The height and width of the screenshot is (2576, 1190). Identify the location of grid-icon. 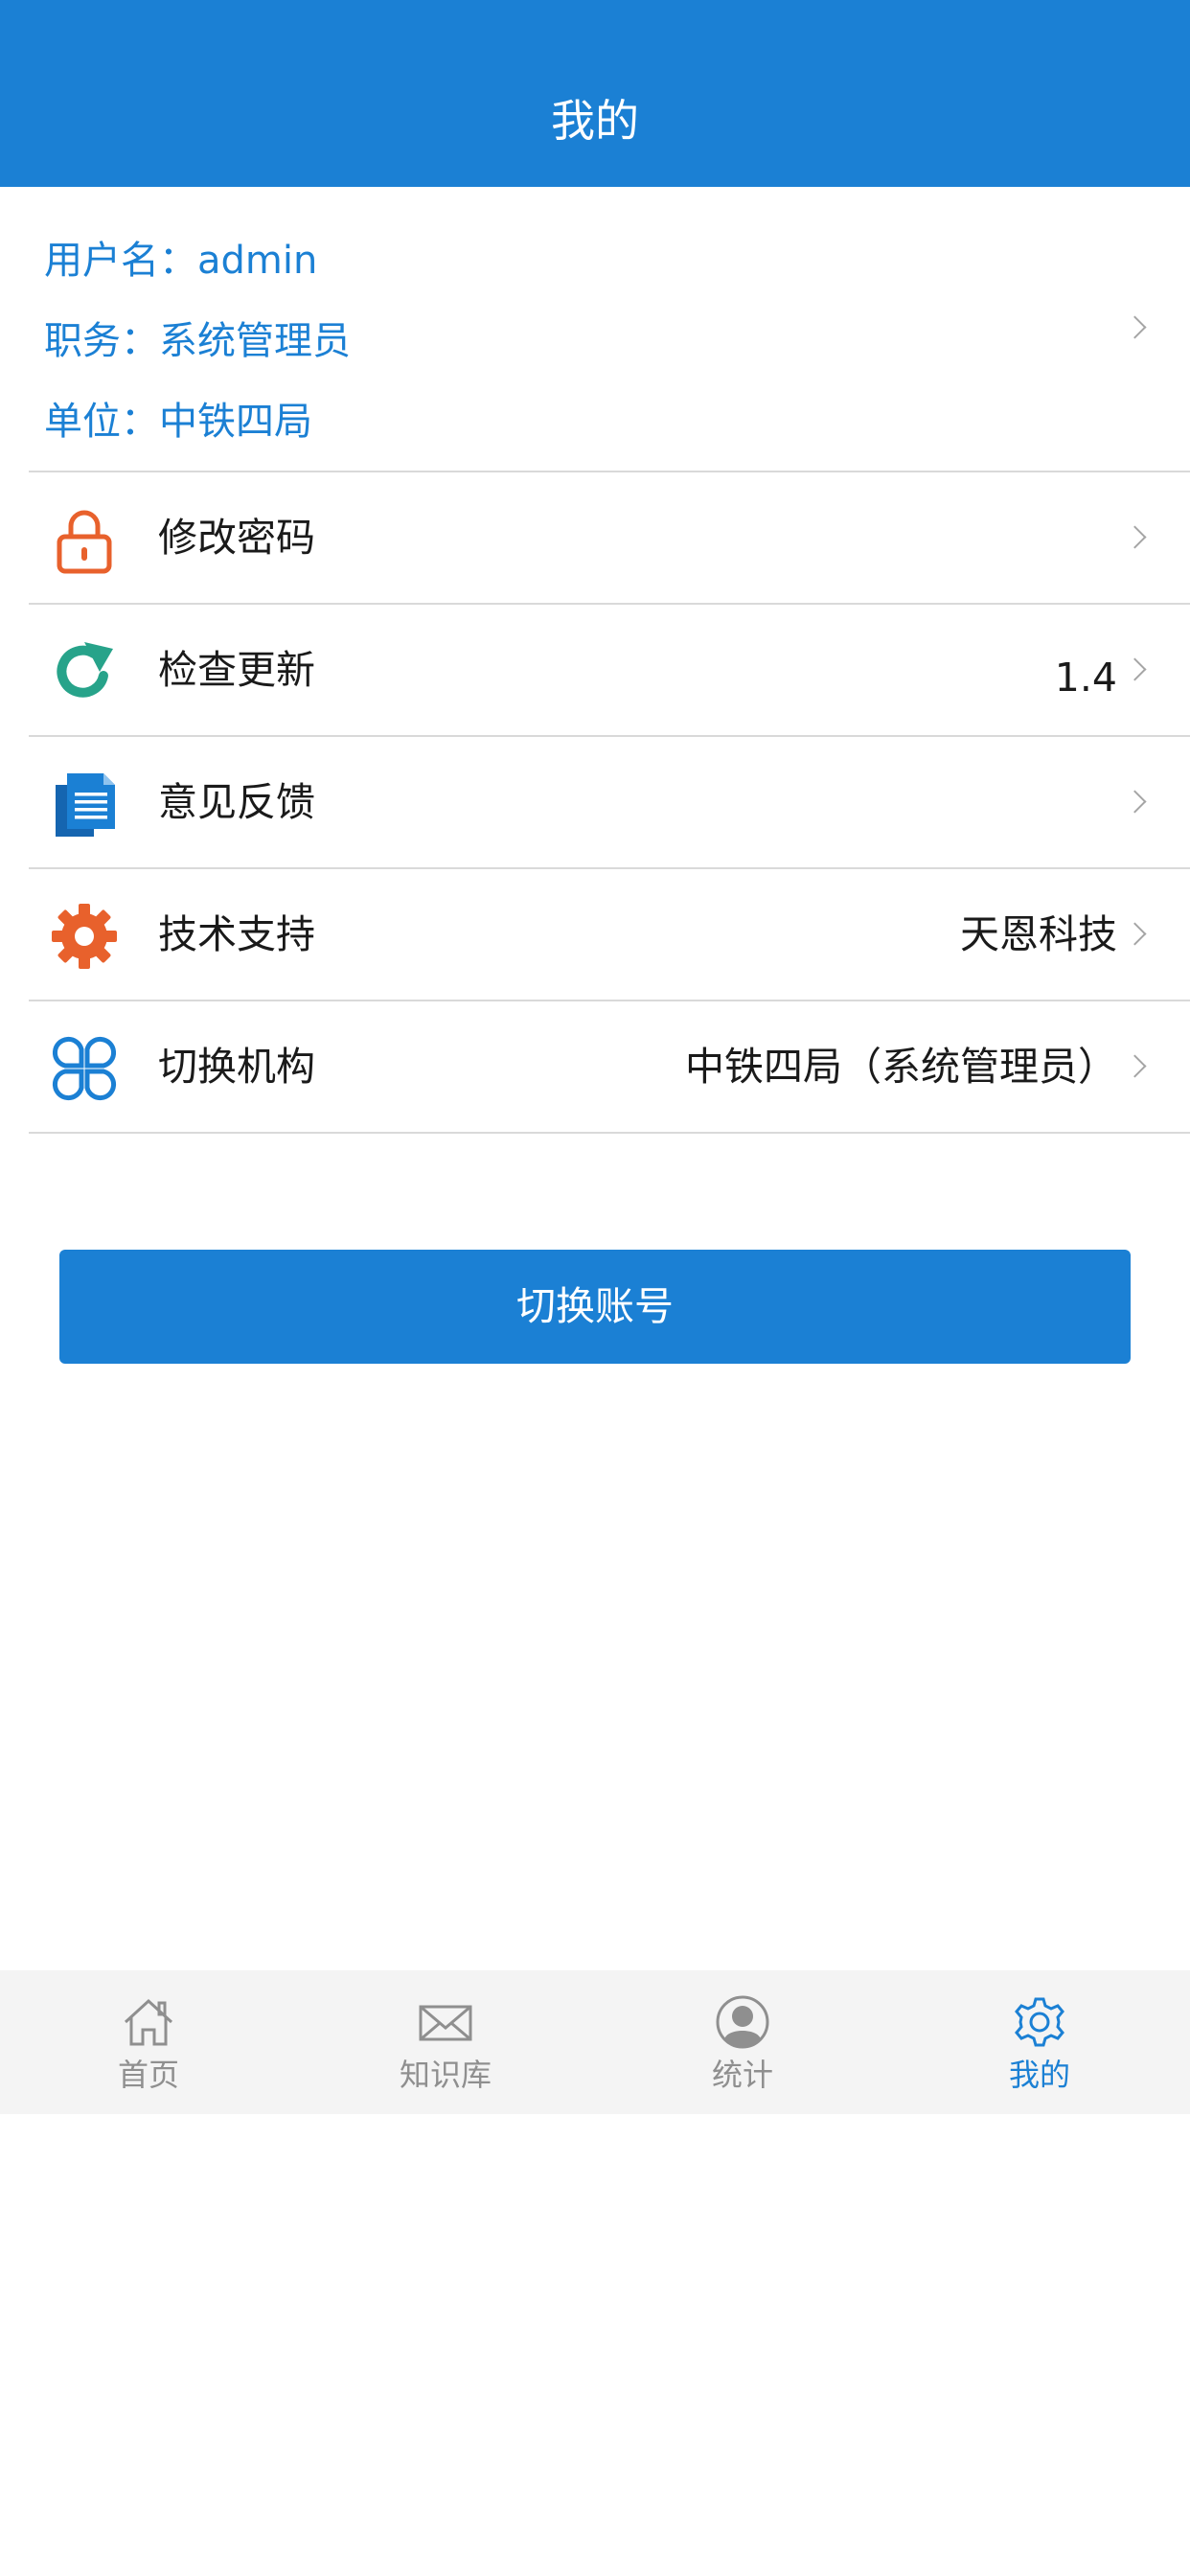
(85, 1068).